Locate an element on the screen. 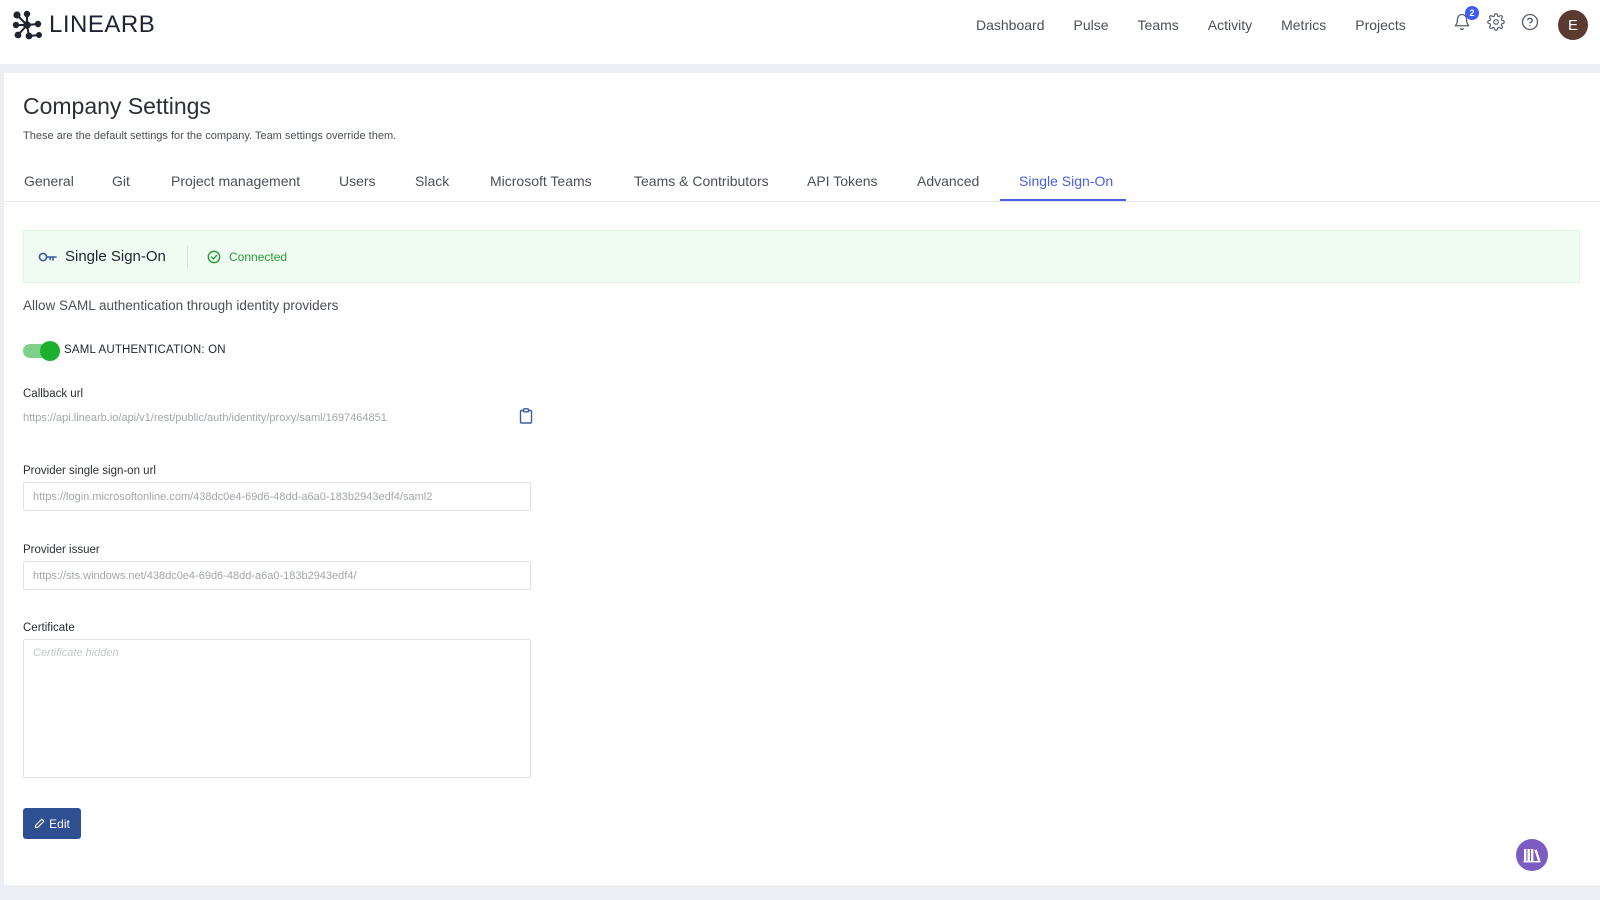 Image resolution: width=1600 pixels, height=900 pixels. callback-url-label: Callback url is located at coordinates (53, 394).